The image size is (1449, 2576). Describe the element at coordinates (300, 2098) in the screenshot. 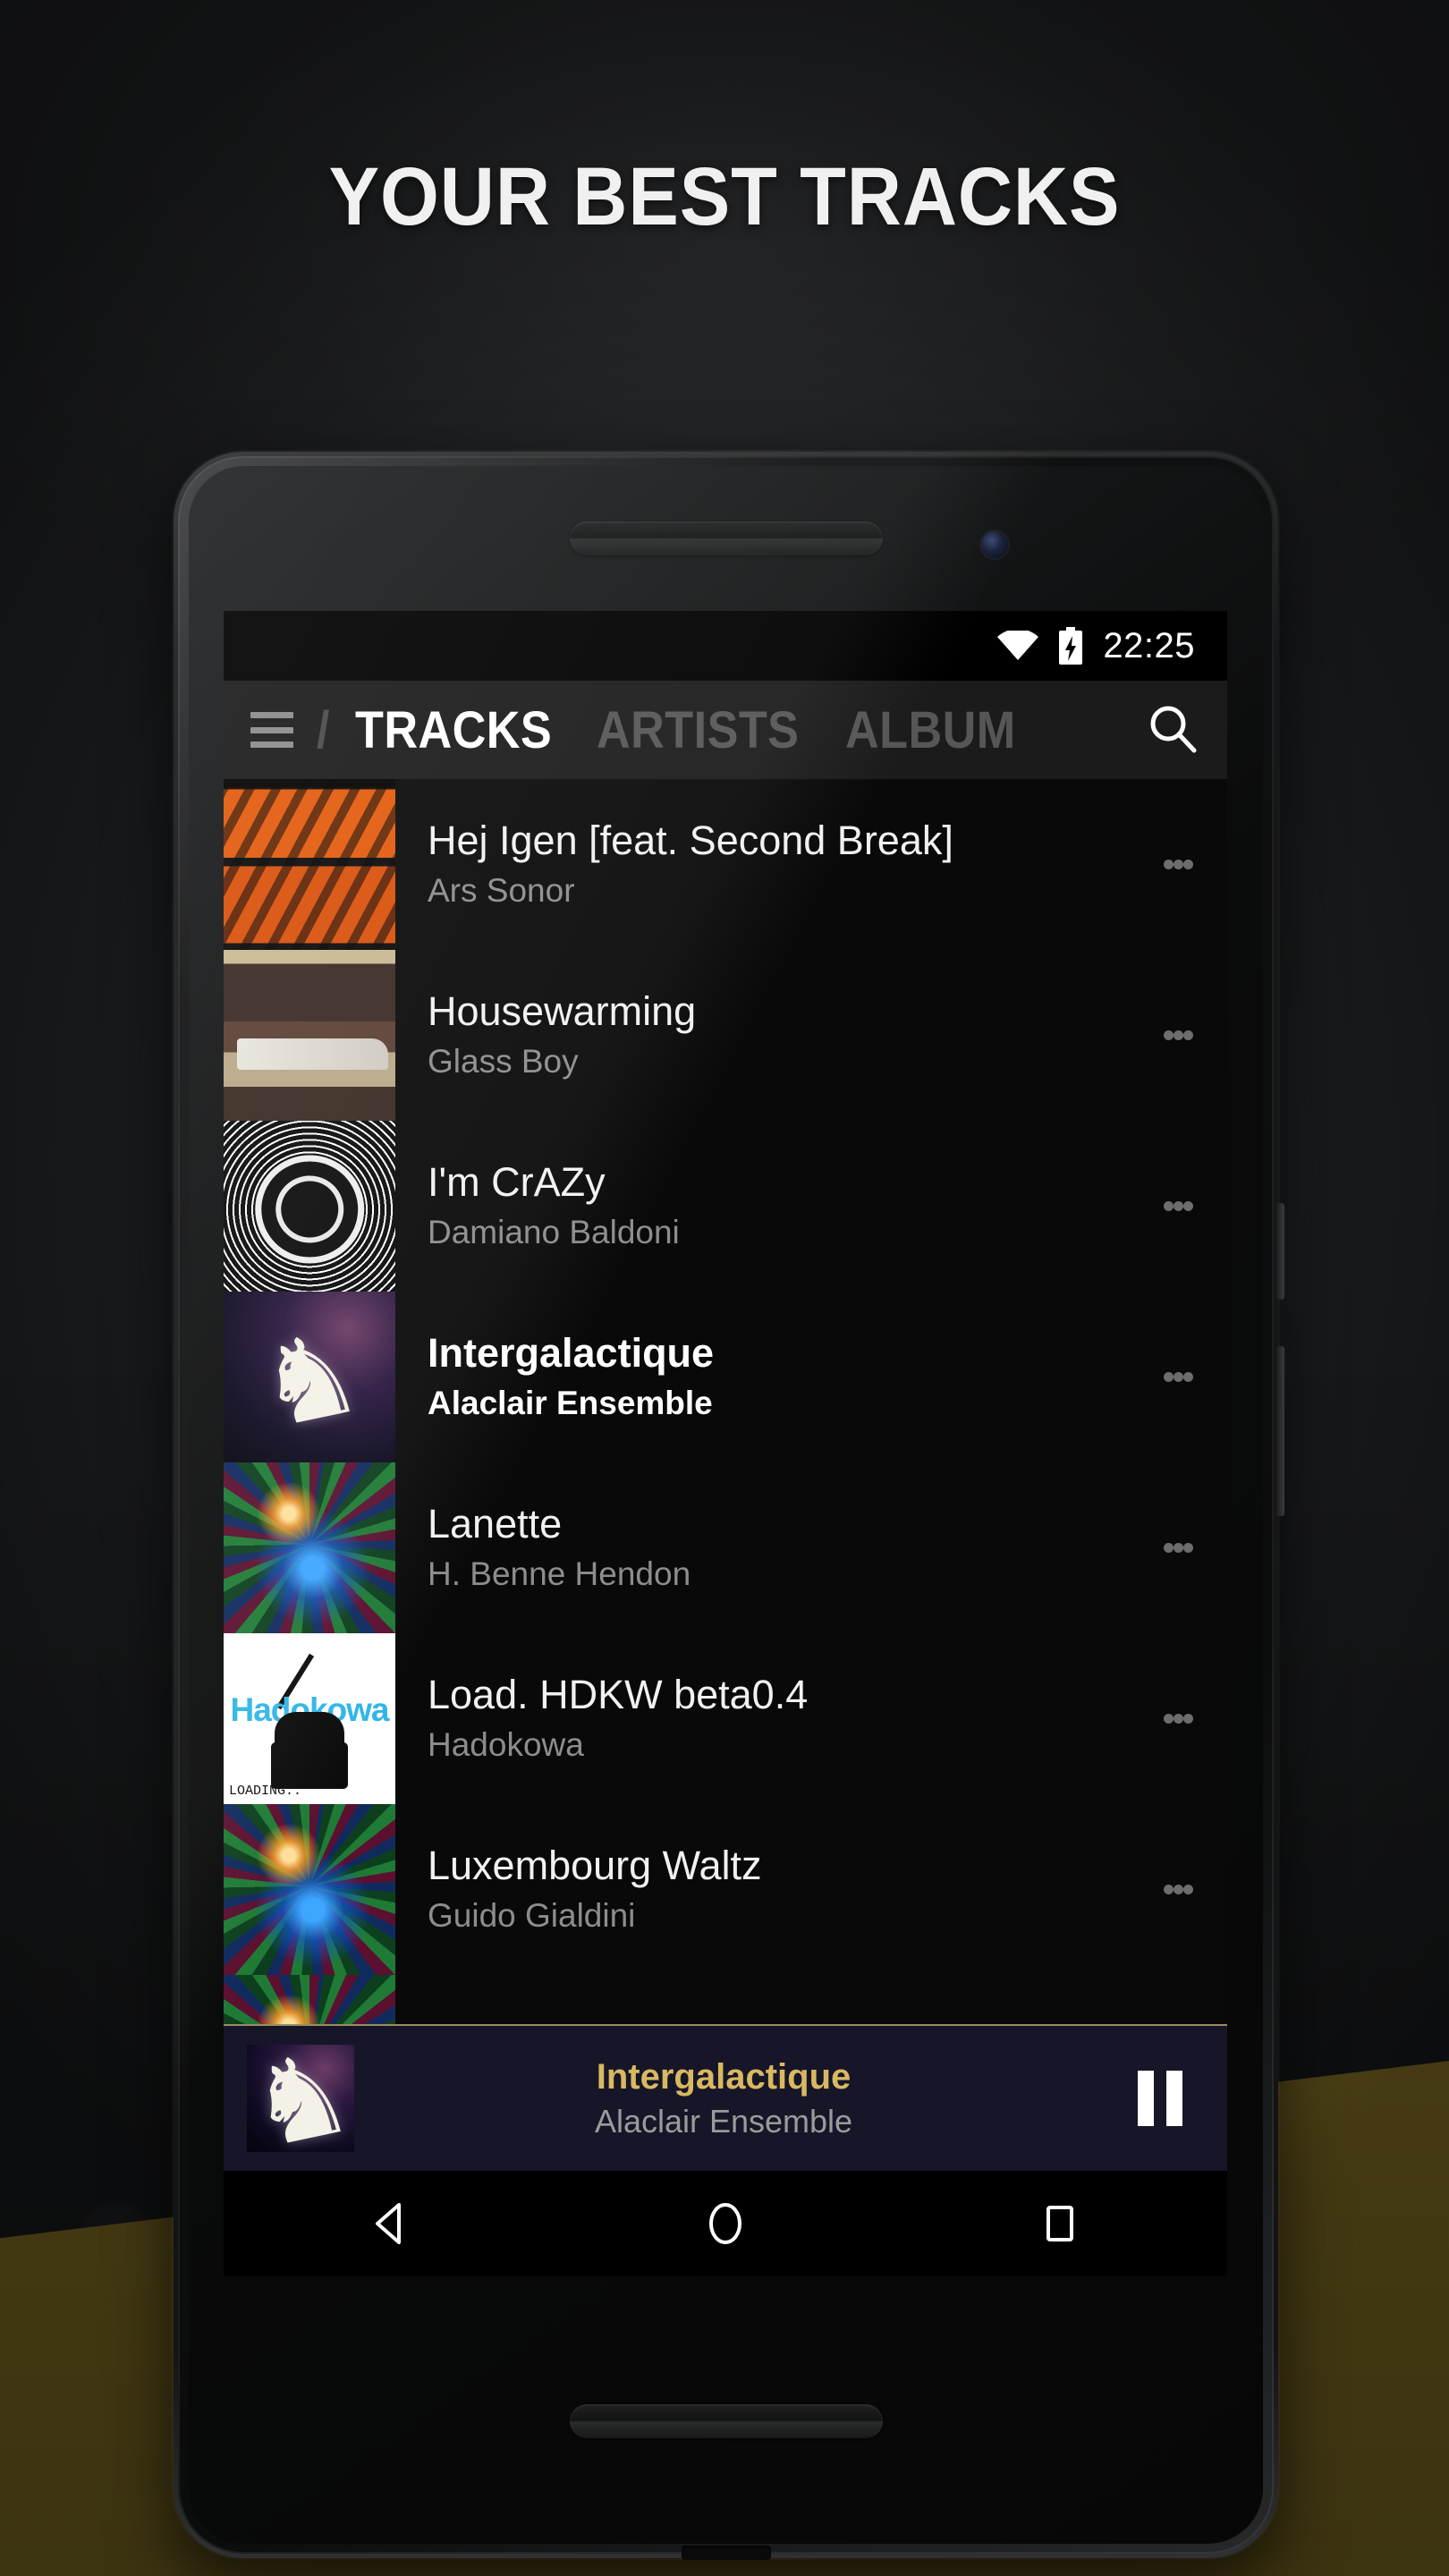

I see `now-playing-album-art` at that location.